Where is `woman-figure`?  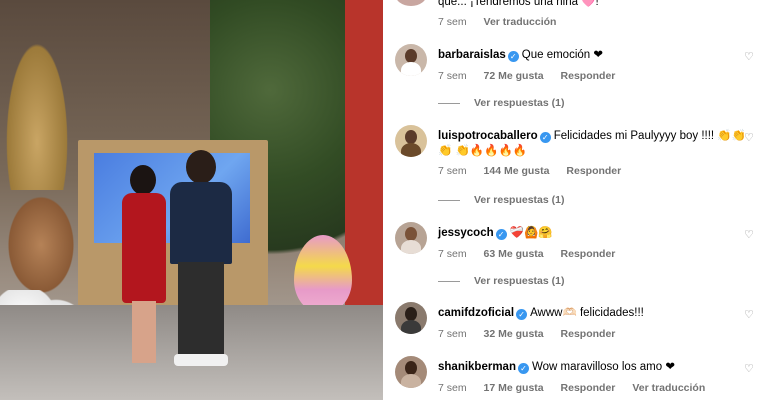
woman-figure is located at coordinates (144, 265).